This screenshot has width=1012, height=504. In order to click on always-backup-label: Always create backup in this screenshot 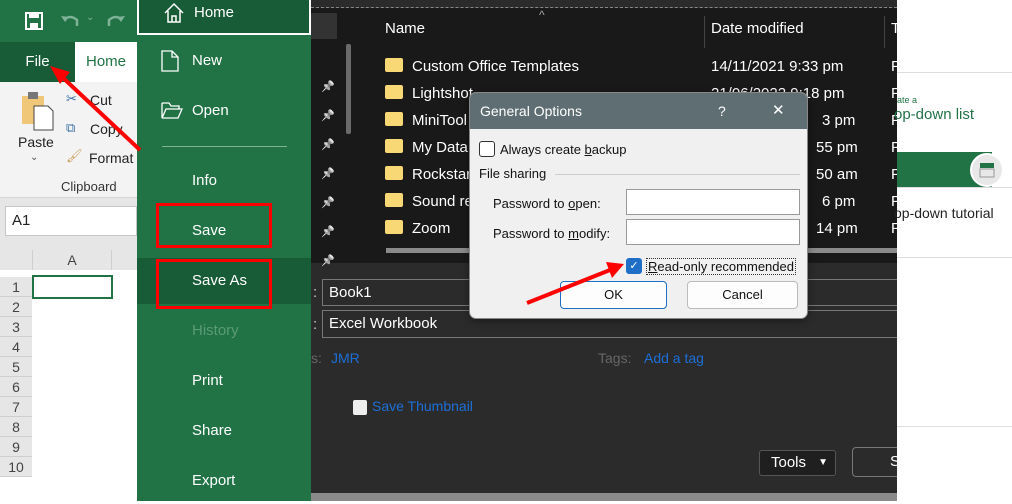, I will do `click(563, 149)`.